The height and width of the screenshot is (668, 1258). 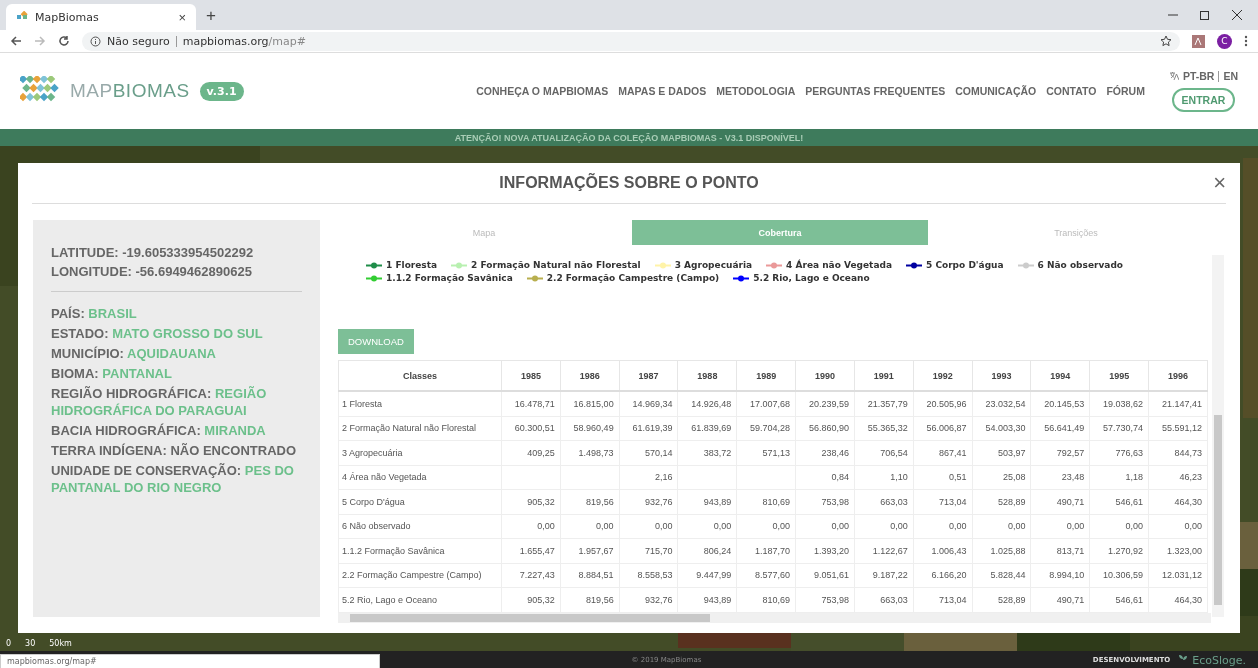 What do you see at coordinates (774, 617) in the screenshot?
I see `horizontal-scrollbar` at bounding box center [774, 617].